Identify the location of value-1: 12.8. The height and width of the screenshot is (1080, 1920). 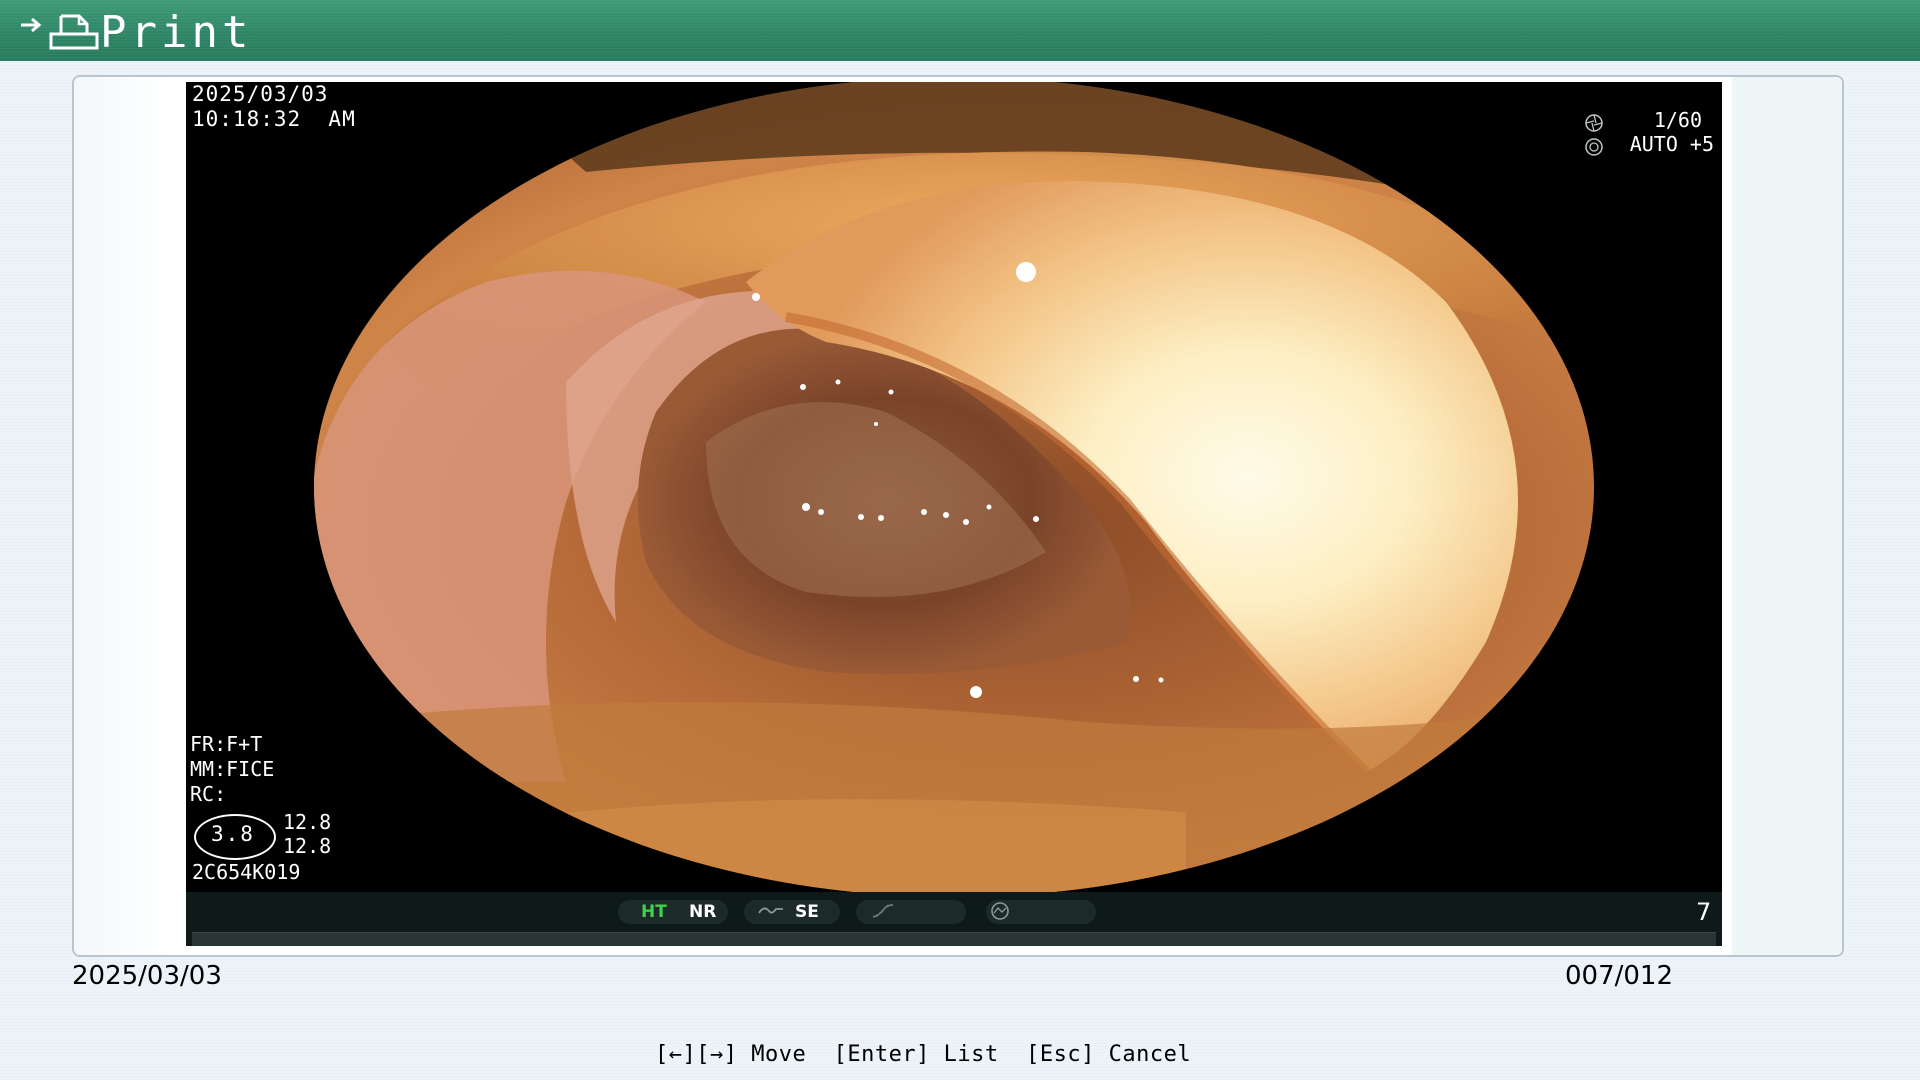
(307, 822).